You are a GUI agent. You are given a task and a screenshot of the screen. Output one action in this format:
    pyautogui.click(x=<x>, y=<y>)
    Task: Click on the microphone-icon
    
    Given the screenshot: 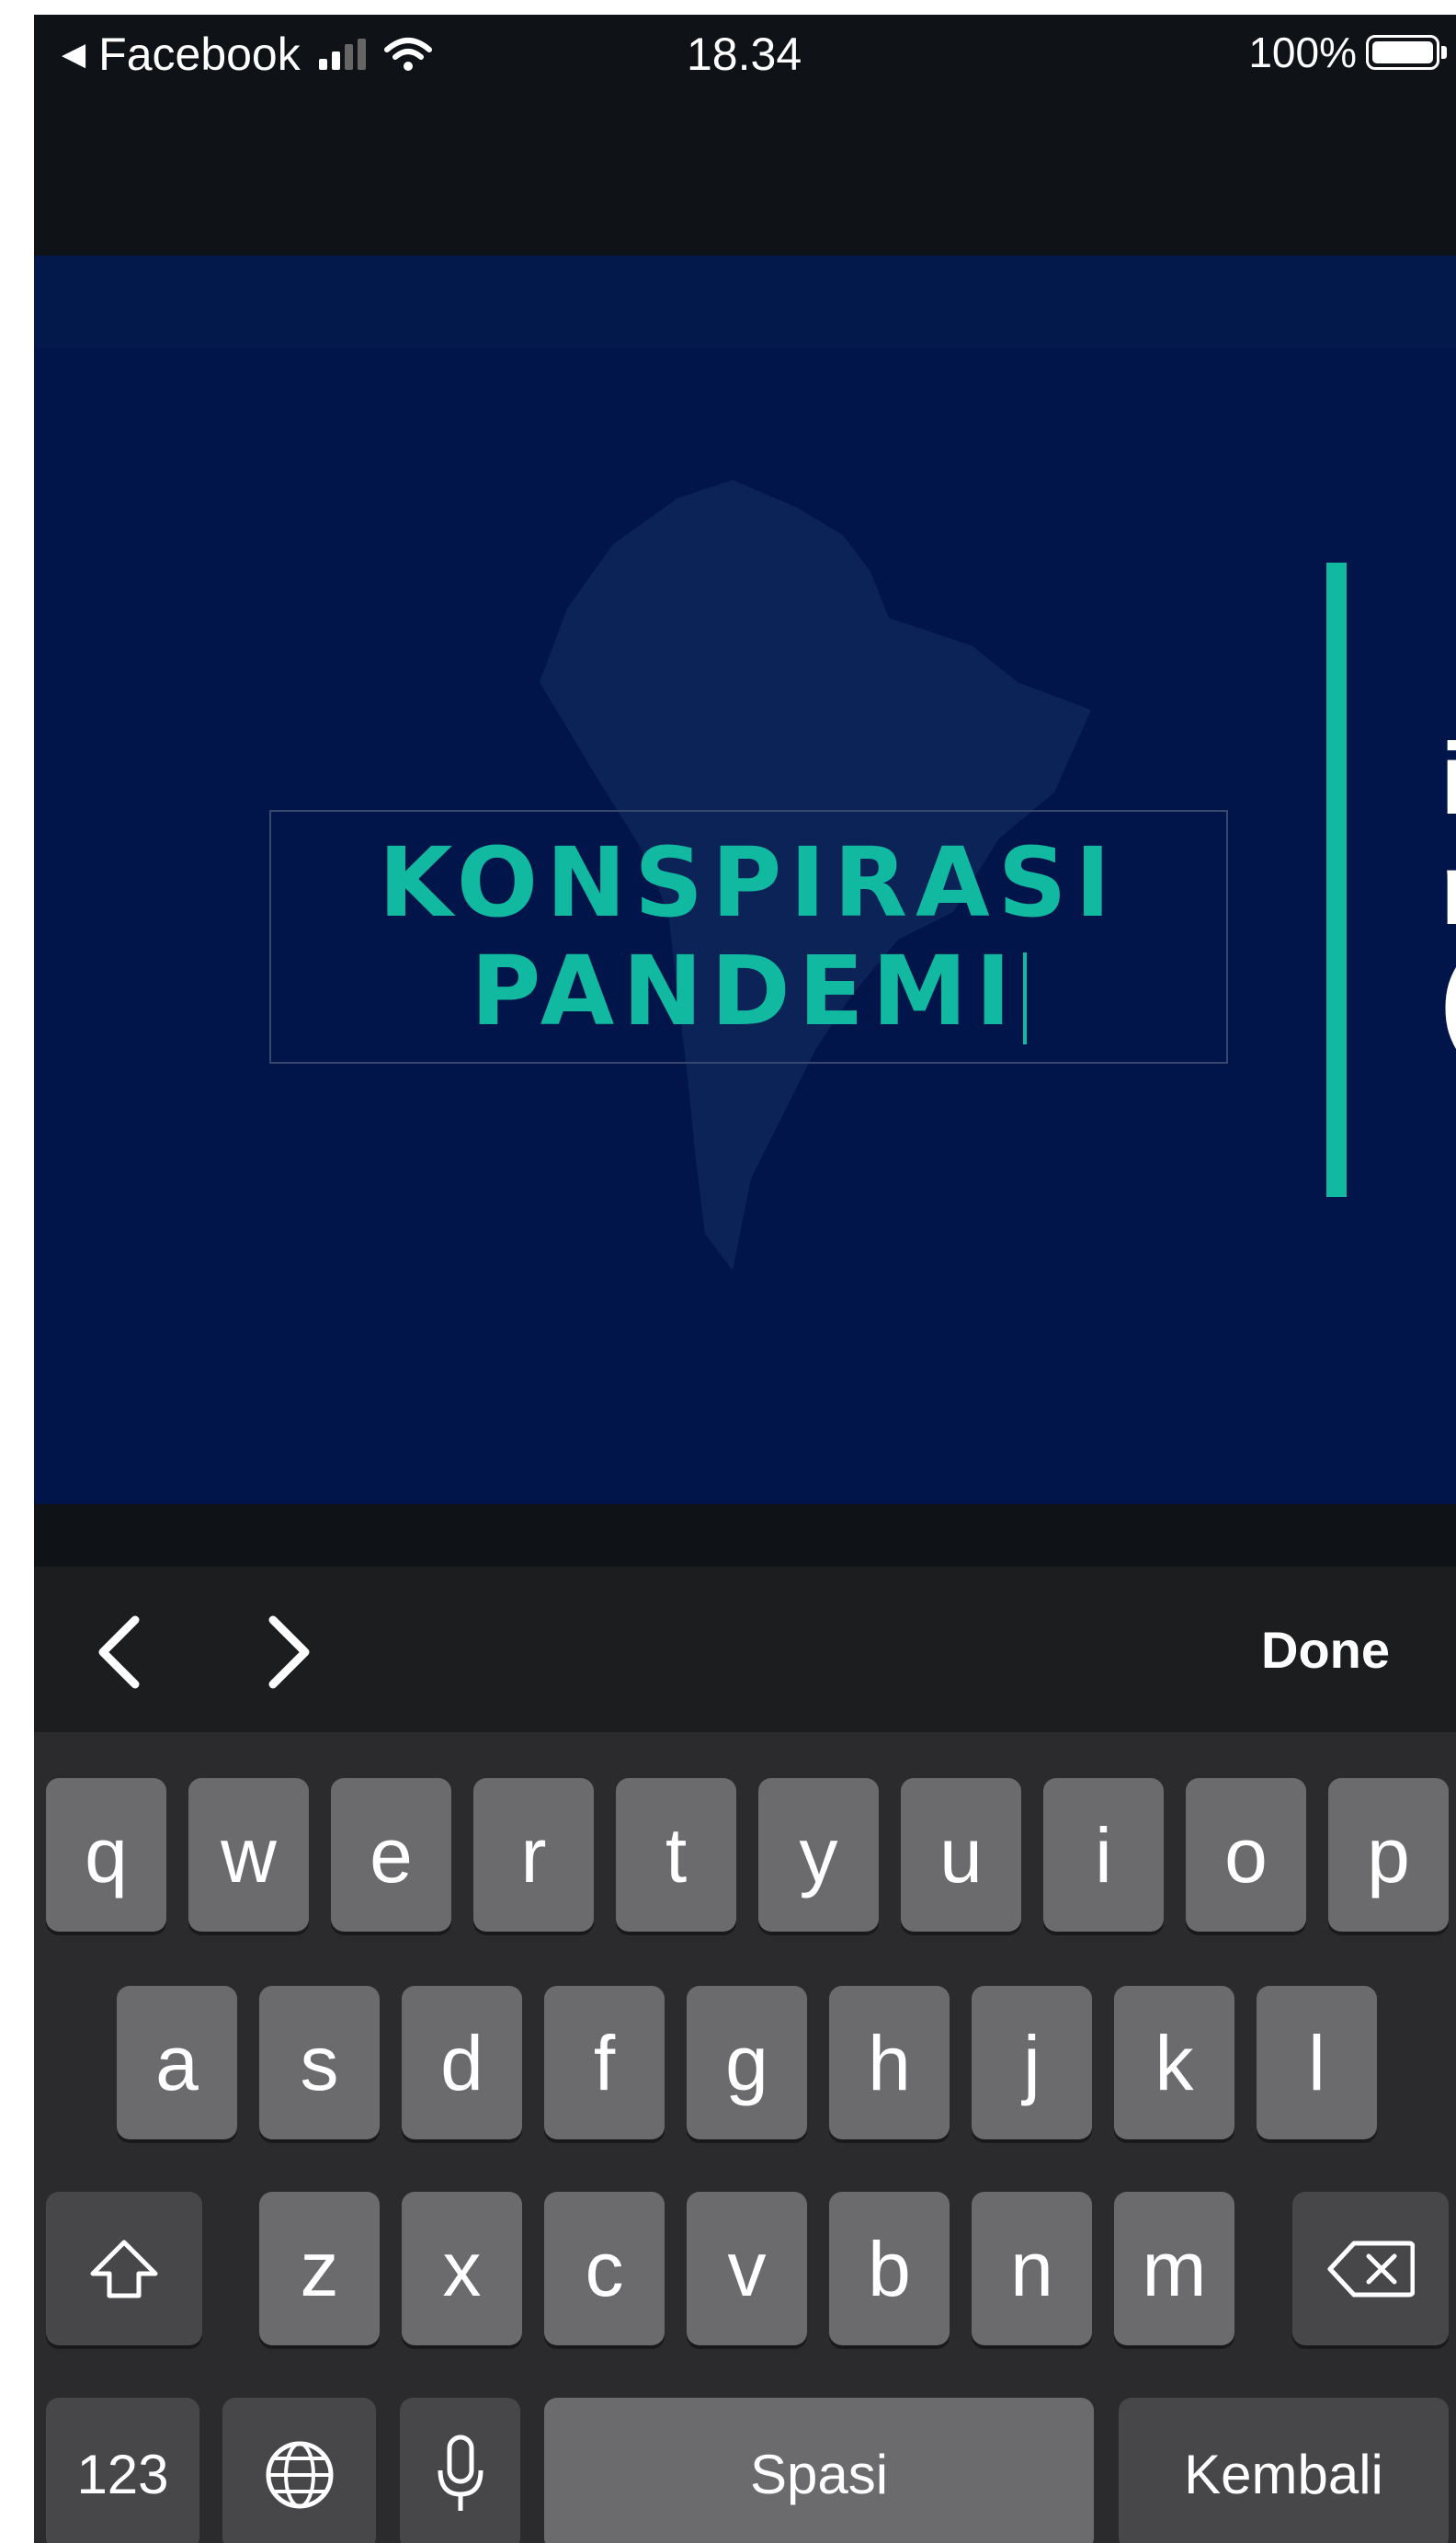 What is the action you would take?
    pyautogui.click(x=460, y=2473)
    